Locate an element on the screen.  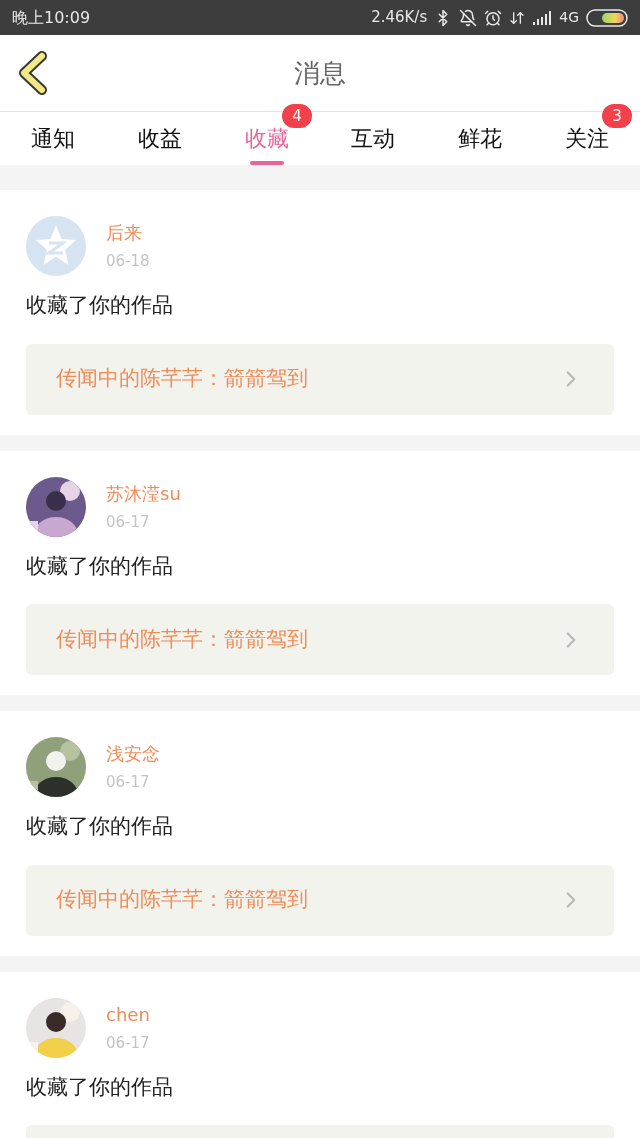
back-button is located at coordinates (33, 73).